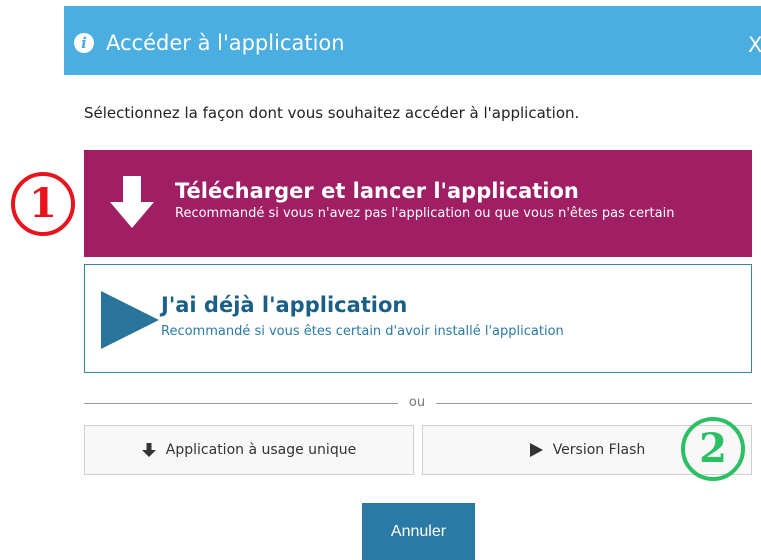 This screenshot has width=761, height=560. Describe the element at coordinates (225, 43) in the screenshot. I see `dialog-title: Accéder à l'application` at that location.